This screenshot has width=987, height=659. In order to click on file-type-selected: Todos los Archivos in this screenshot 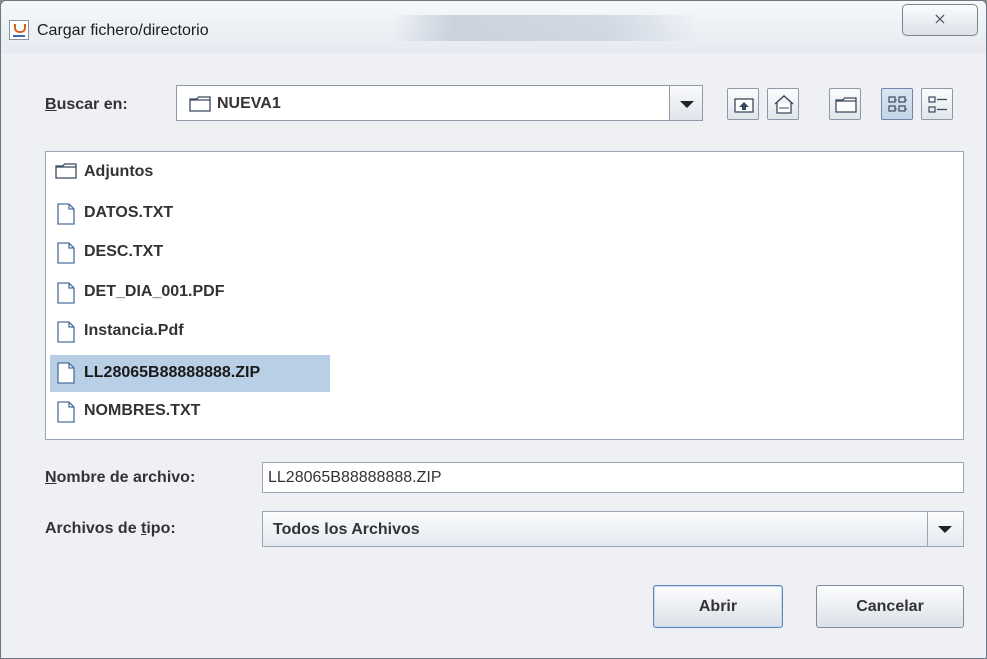, I will do `click(346, 529)`.